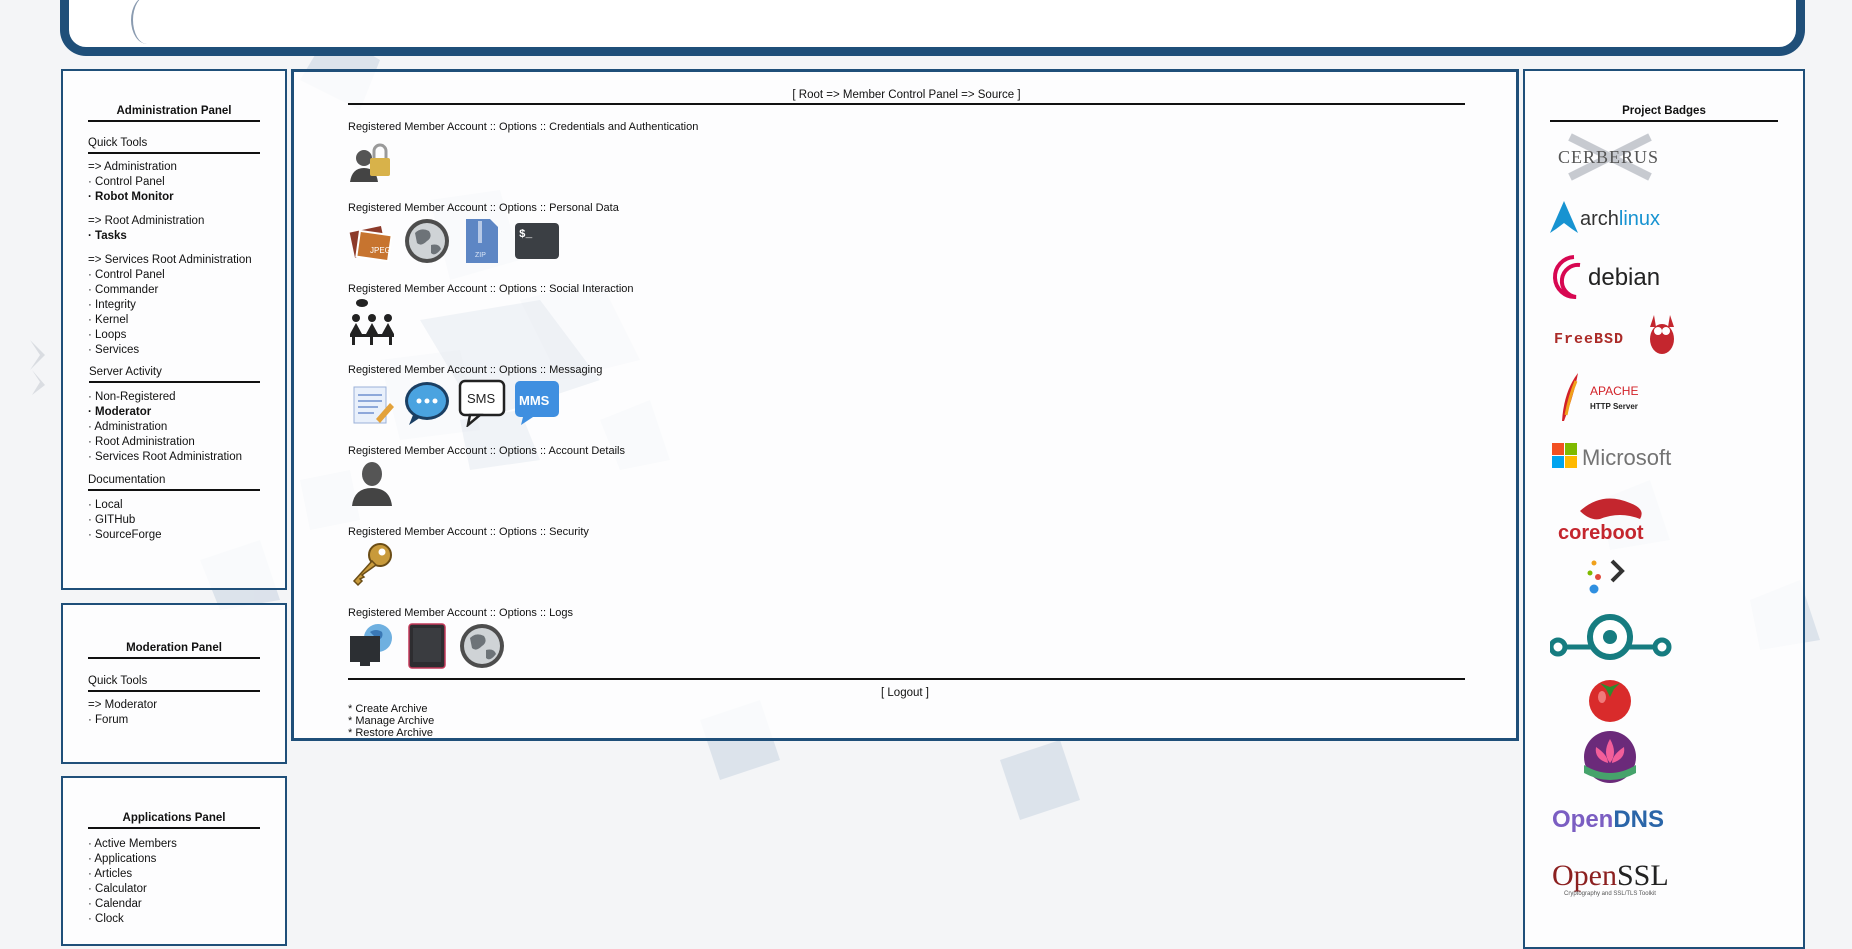 This screenshot has width=1852, height=949. Describe the element at coordinates (174, 683) in the screenshot. I see `moderation-quick-tools-heading: Quick Tools` at that location.